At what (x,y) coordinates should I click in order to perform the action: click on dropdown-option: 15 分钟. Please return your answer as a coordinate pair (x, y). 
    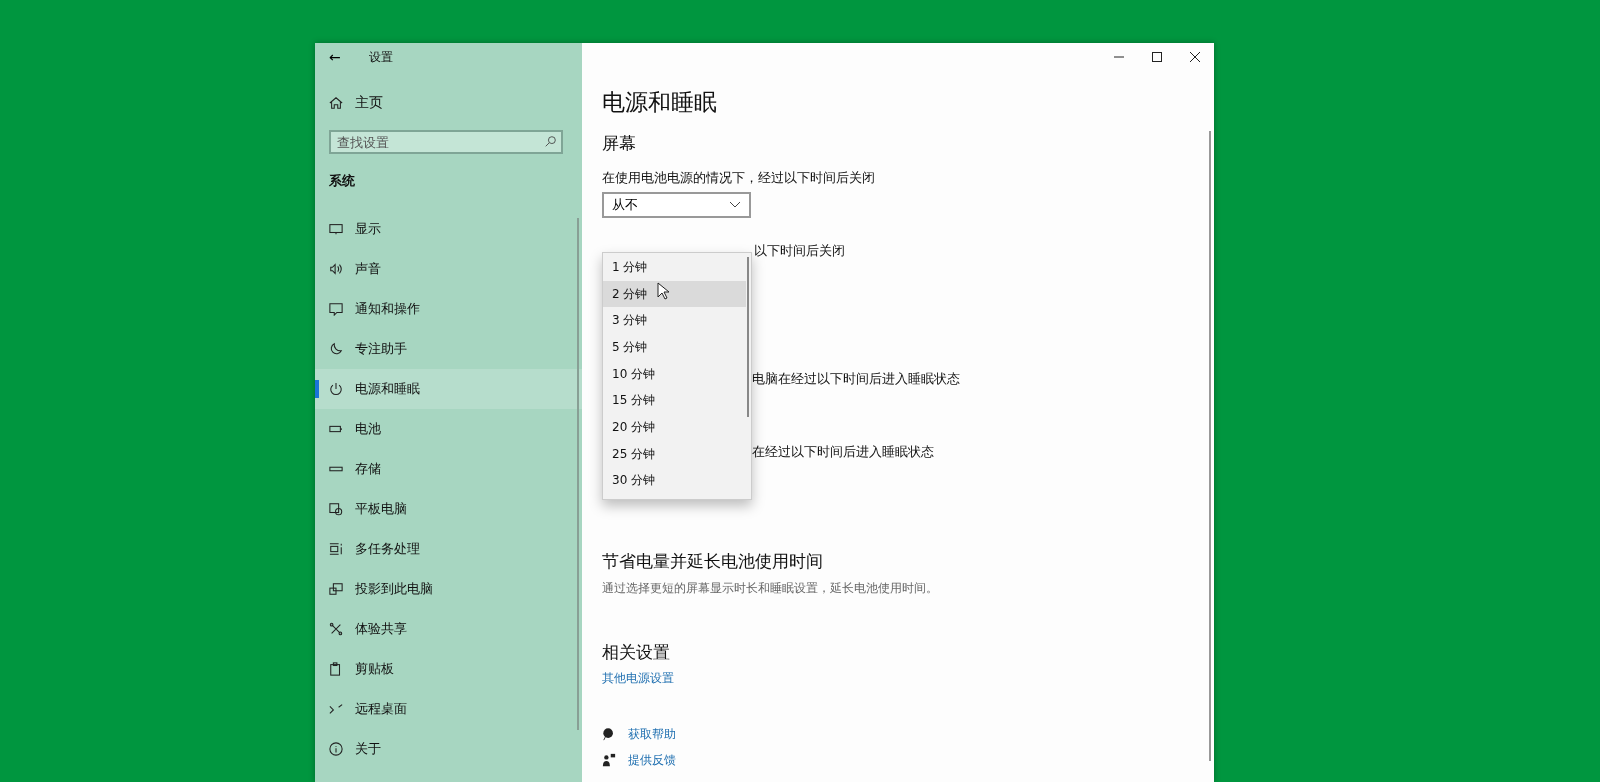
    Looking at the image, I should click on (674, 401).